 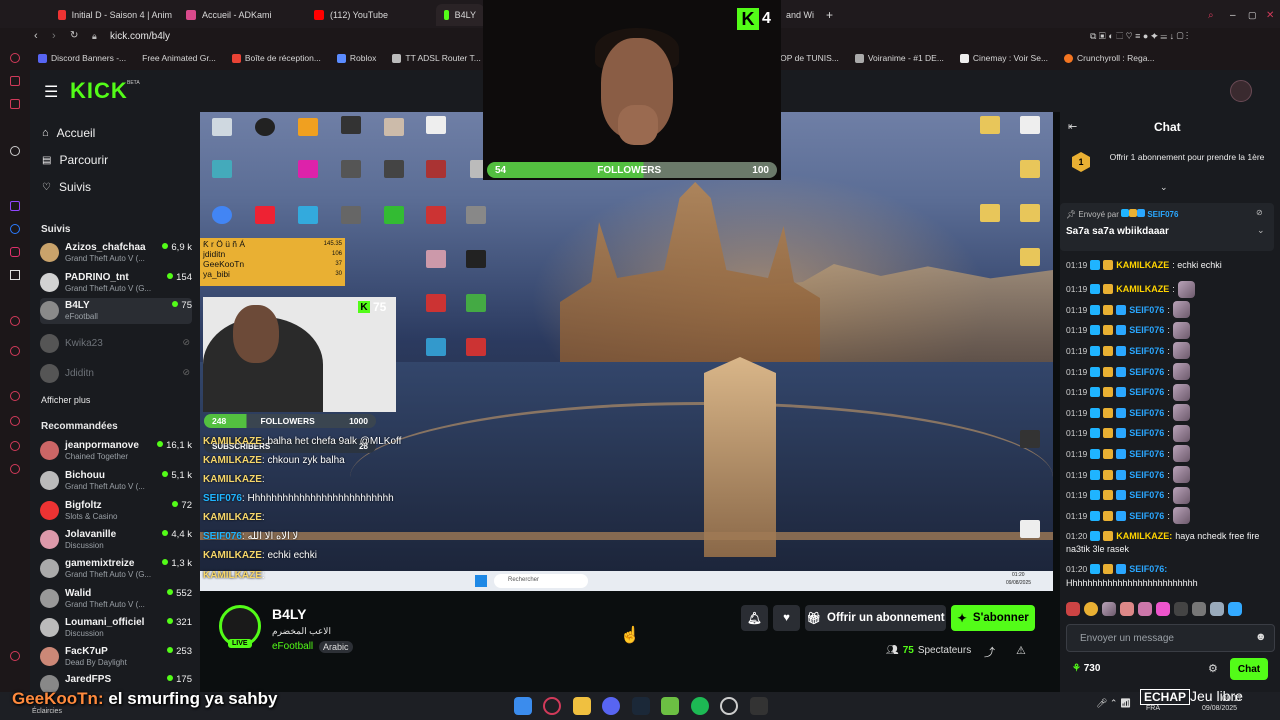 What do you see at coordinates (116, 511) in the screenshot?
I see `channel-item: Bigfoltz Slots & Casino 72` at bounding box center [116, 511].